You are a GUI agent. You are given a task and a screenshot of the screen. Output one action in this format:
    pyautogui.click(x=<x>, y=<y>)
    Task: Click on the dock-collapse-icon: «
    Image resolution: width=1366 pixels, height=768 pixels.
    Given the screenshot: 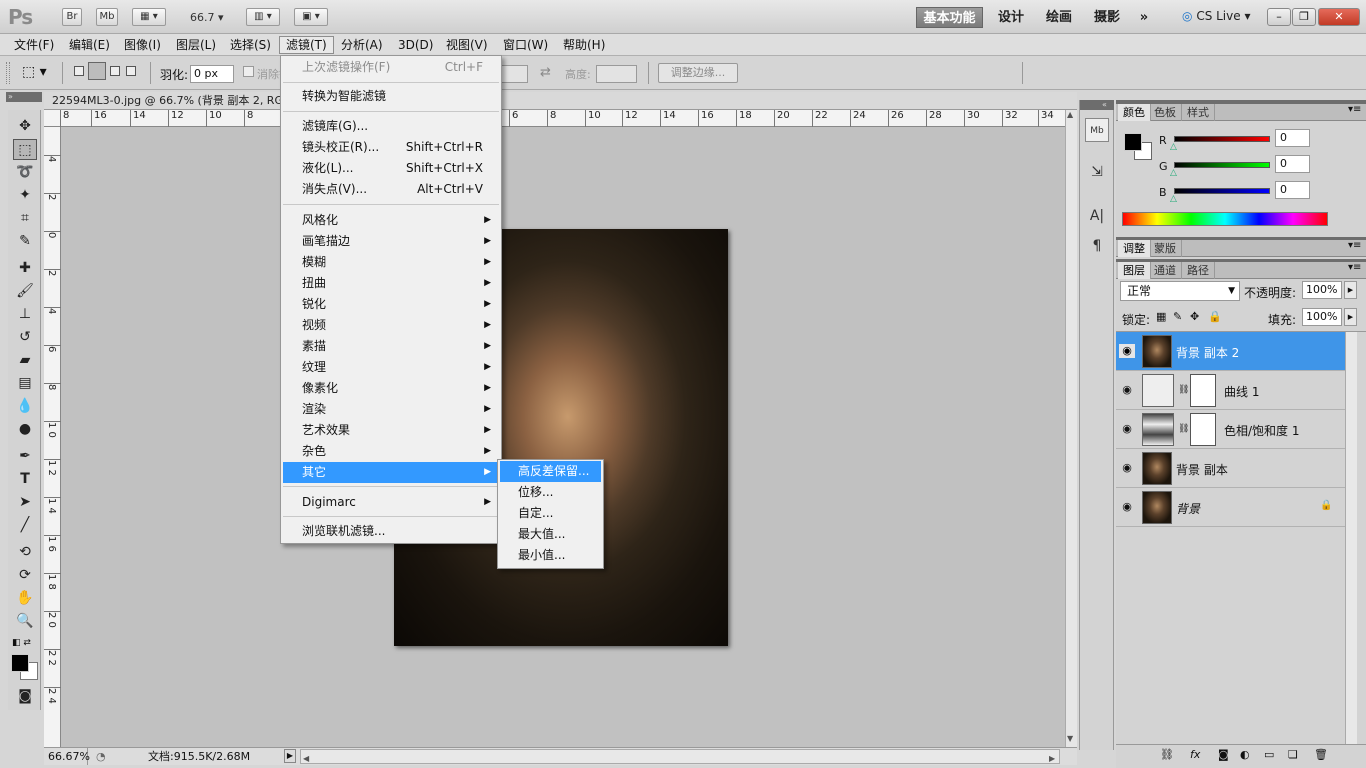 What is the action you would take?
    pyautogui.click(x=1097, y=105)
    